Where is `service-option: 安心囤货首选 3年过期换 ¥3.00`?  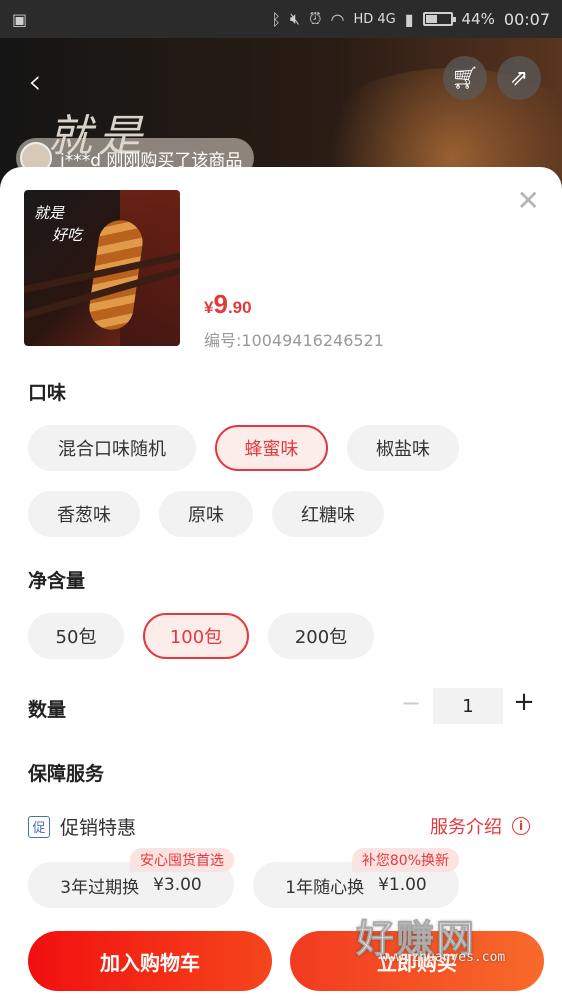
service-option: 安心囤货首选 3年过期换 ¥3.00 is located at coordinates (131, 878).